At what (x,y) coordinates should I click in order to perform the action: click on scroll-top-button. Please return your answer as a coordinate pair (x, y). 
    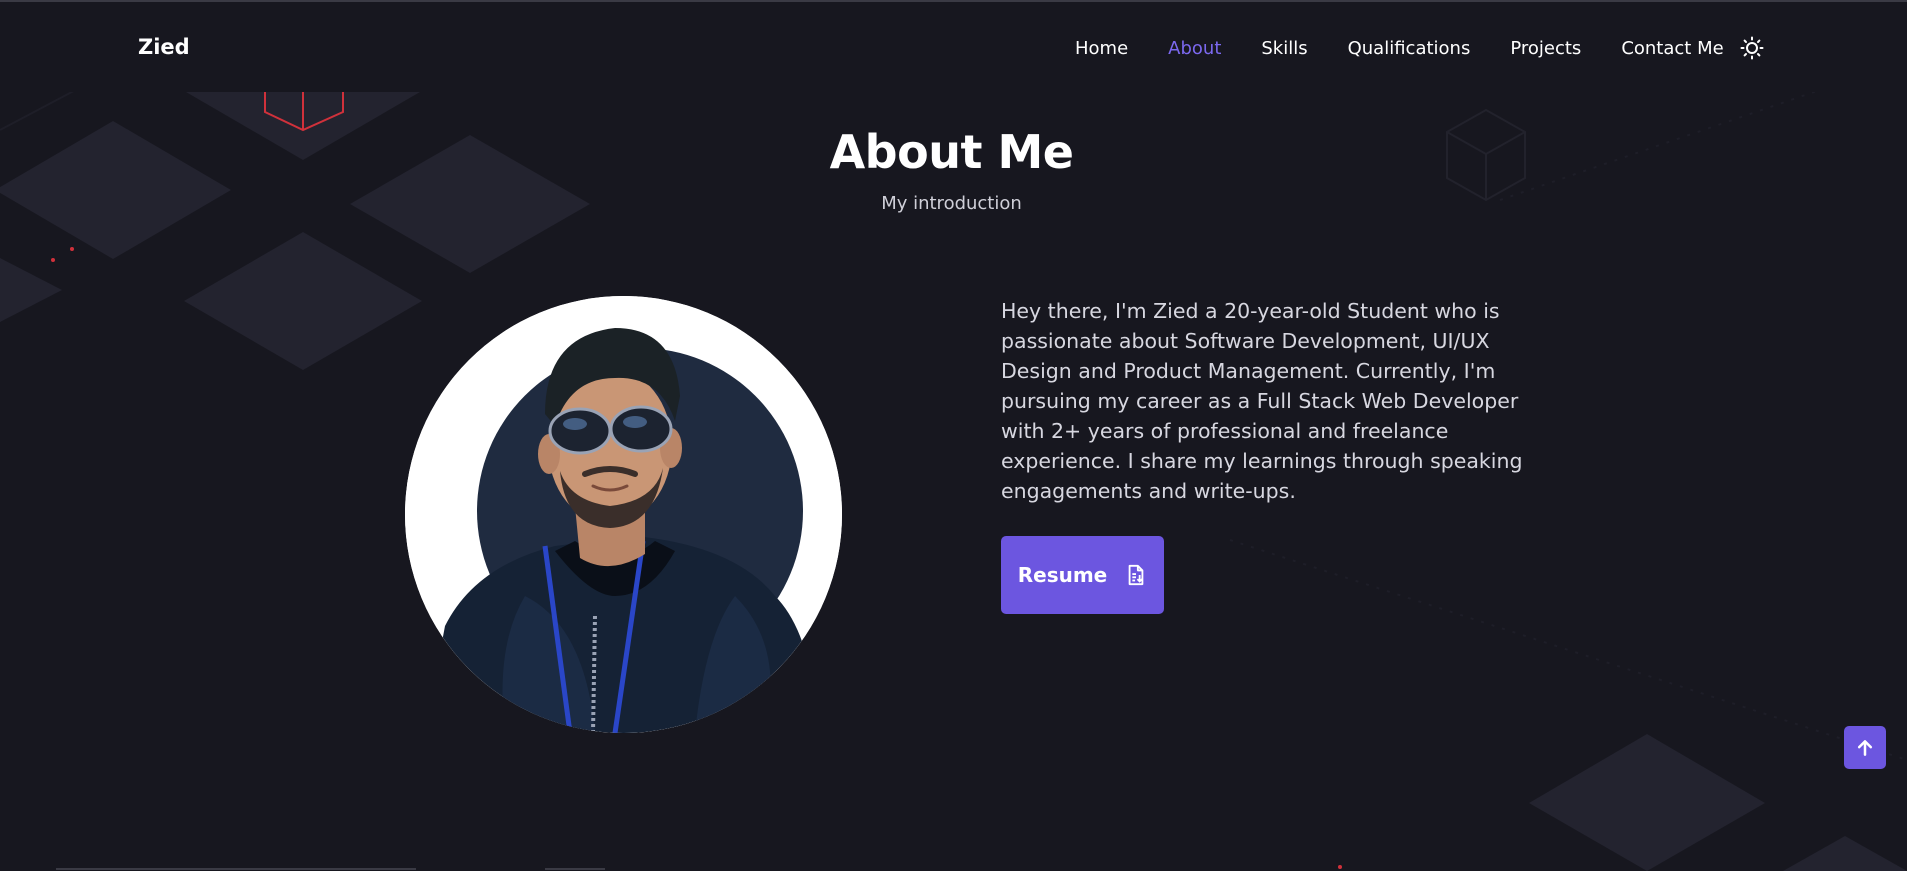
    Looking at the image, I should click on (1865, 747).